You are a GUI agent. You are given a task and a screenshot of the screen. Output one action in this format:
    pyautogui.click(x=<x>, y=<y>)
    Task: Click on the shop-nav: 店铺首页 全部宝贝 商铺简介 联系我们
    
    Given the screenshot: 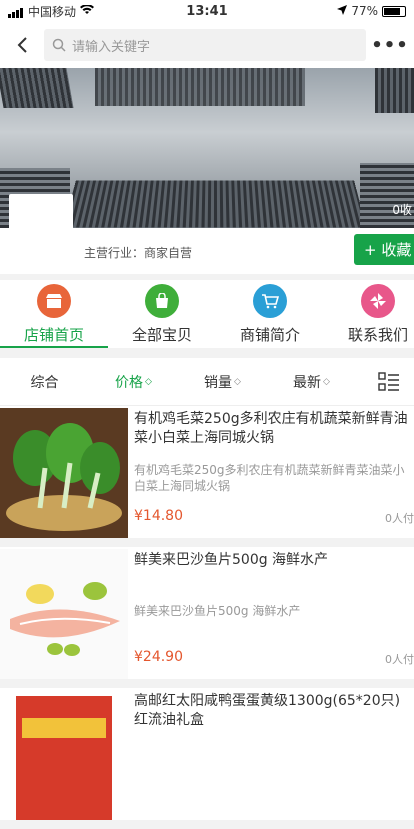 What is the action you would take?
    pyautogui.click(x=207, y=314)
    